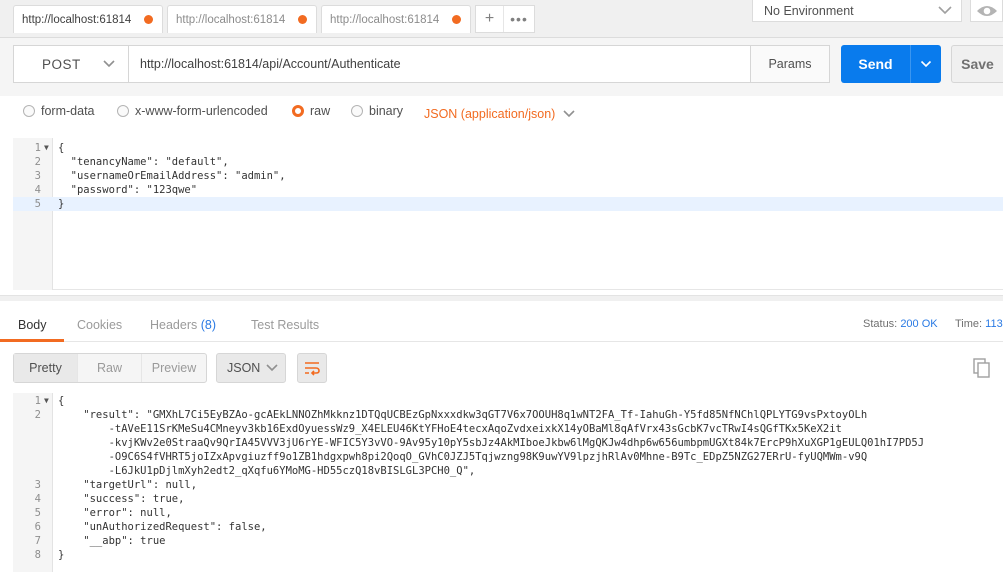 The height and width of the screenshot is (572, 1003). What do you see at coordinates (128, 485) in the screenshot?
I see `code-text: "targetUrl": null,` at bounding box center [128, 485].